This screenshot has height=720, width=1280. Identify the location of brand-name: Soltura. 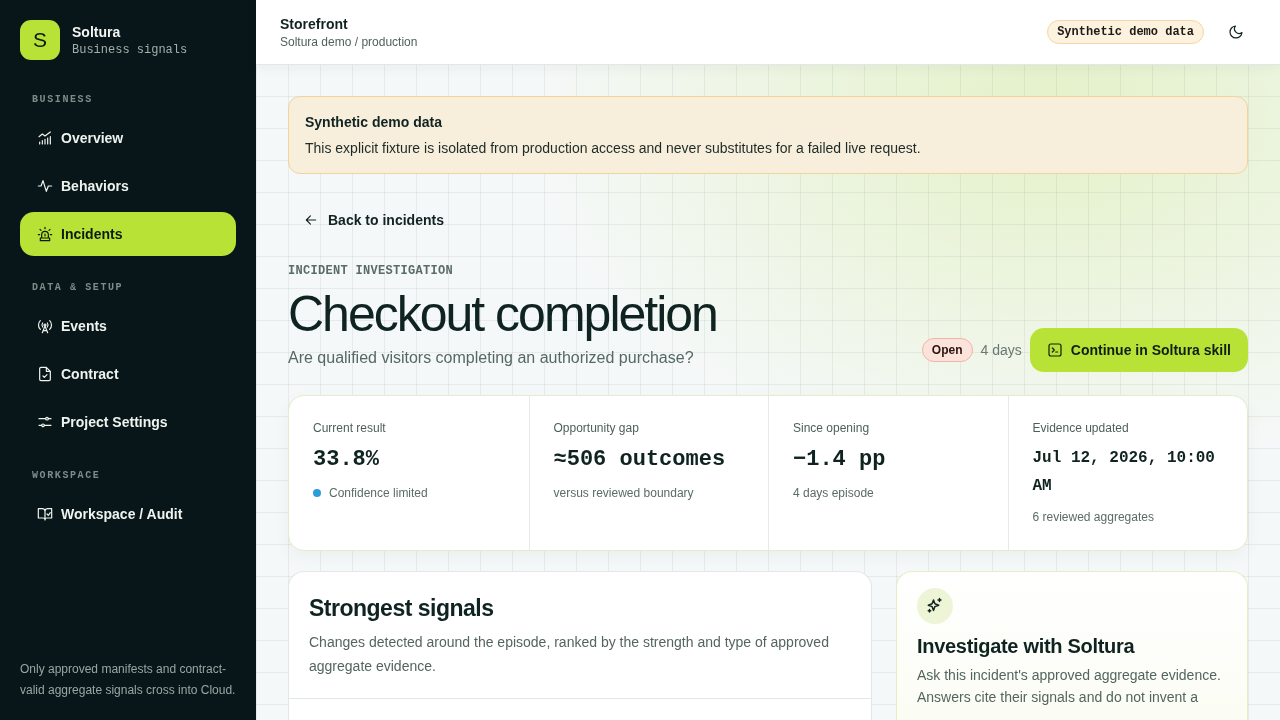
(97, 31).